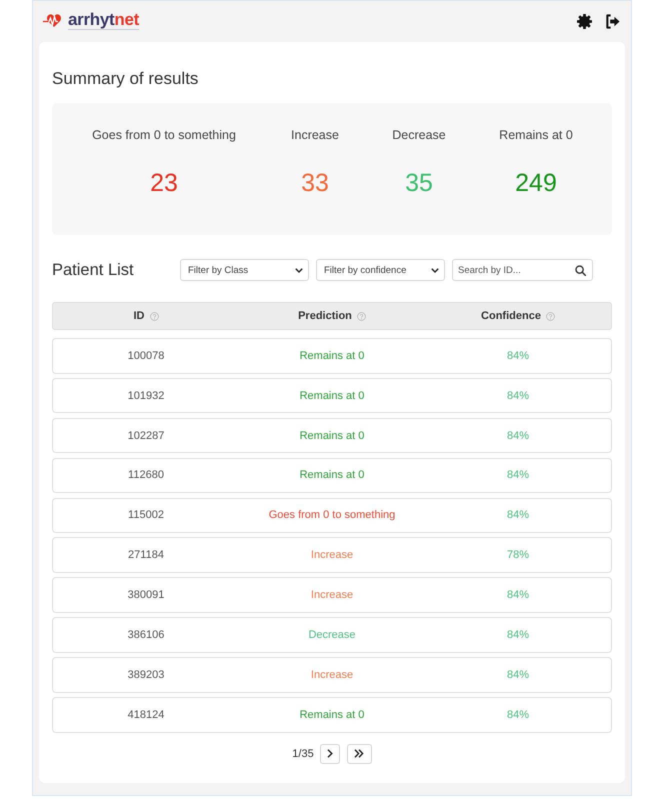  I want to click on prediction-label: Decrease, so click(332, 634).